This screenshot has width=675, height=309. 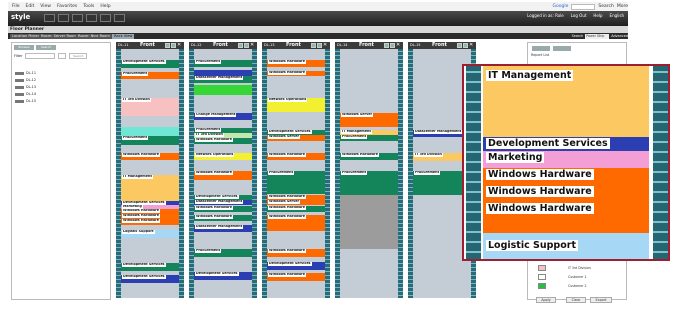 What do you see at coordinates (546, 300) in the screenshot?
I see `apply-button: Apply` at bounding box center [546, 300].